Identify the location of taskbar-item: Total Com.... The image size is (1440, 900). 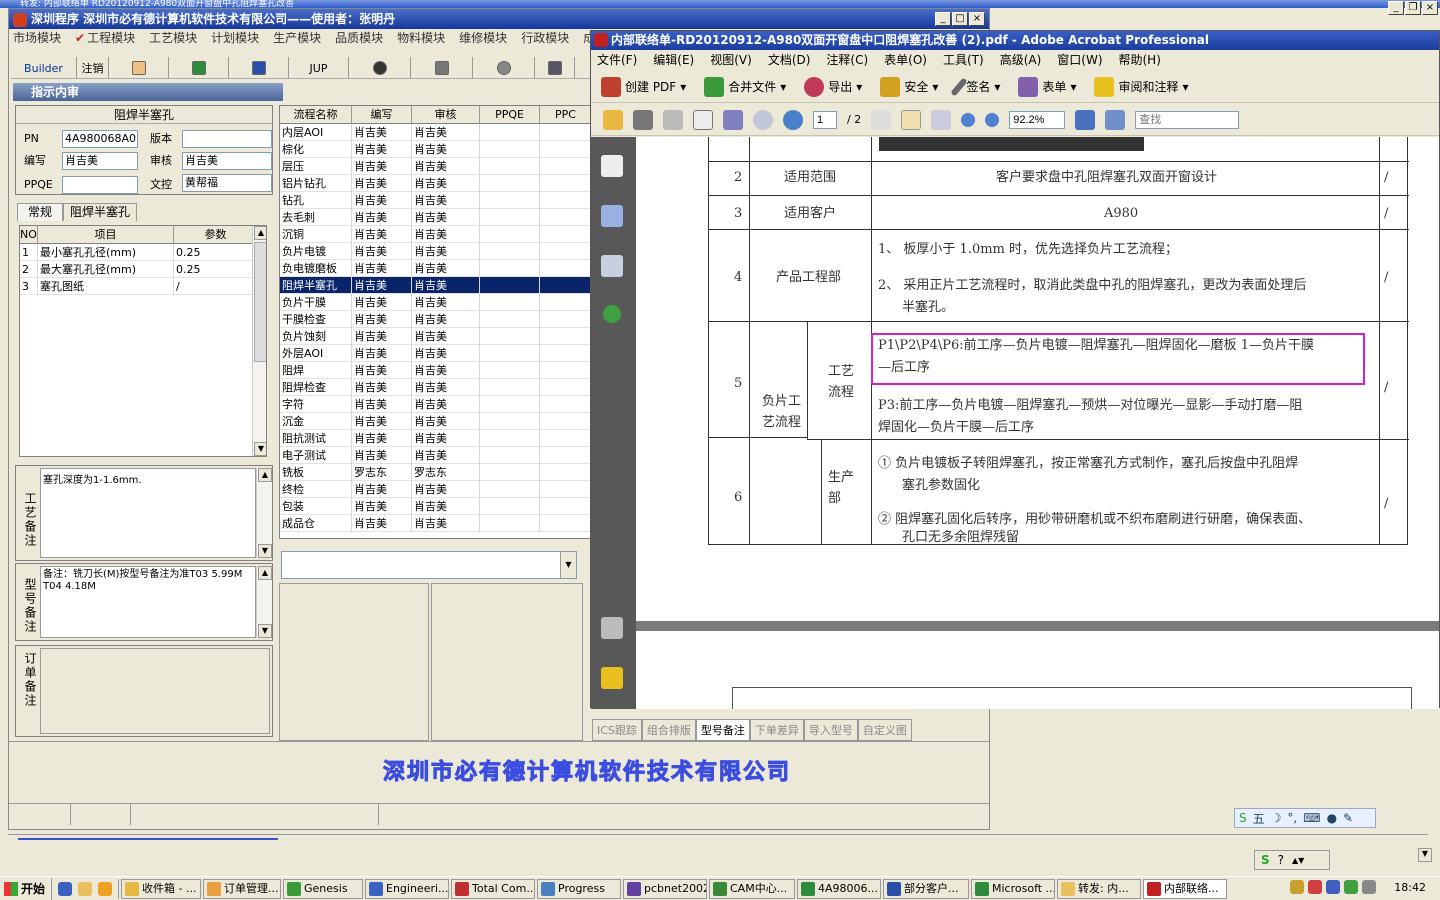
(493, 888).